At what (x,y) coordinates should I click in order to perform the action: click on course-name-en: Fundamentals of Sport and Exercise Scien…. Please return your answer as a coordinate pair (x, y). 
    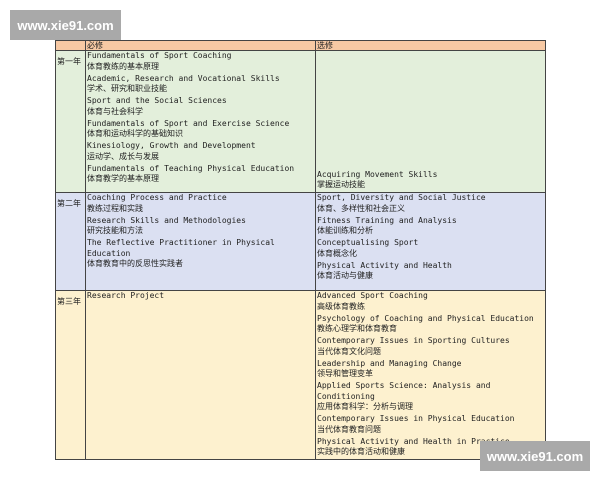
    Looking at the image, I should click on (188, 123).